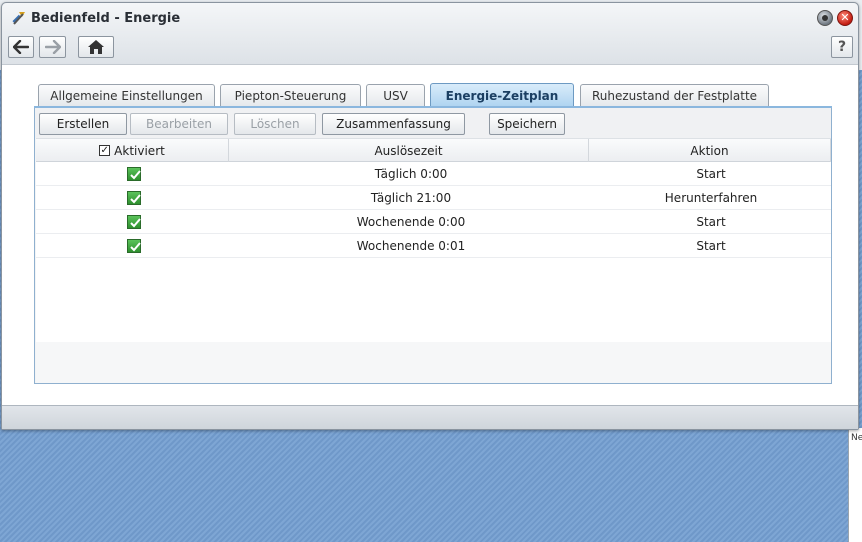  What do you see at coordinates (106, 18) in the screenshot?
I see `window-title: Bedienfeld - Energie` at bounding box center [106, 18].